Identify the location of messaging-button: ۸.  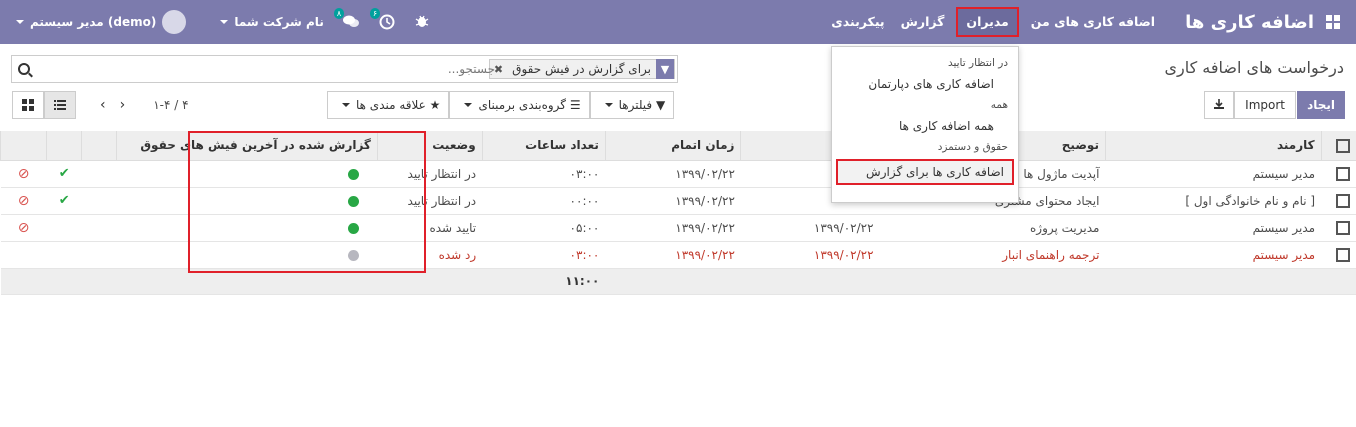
(346, 19).